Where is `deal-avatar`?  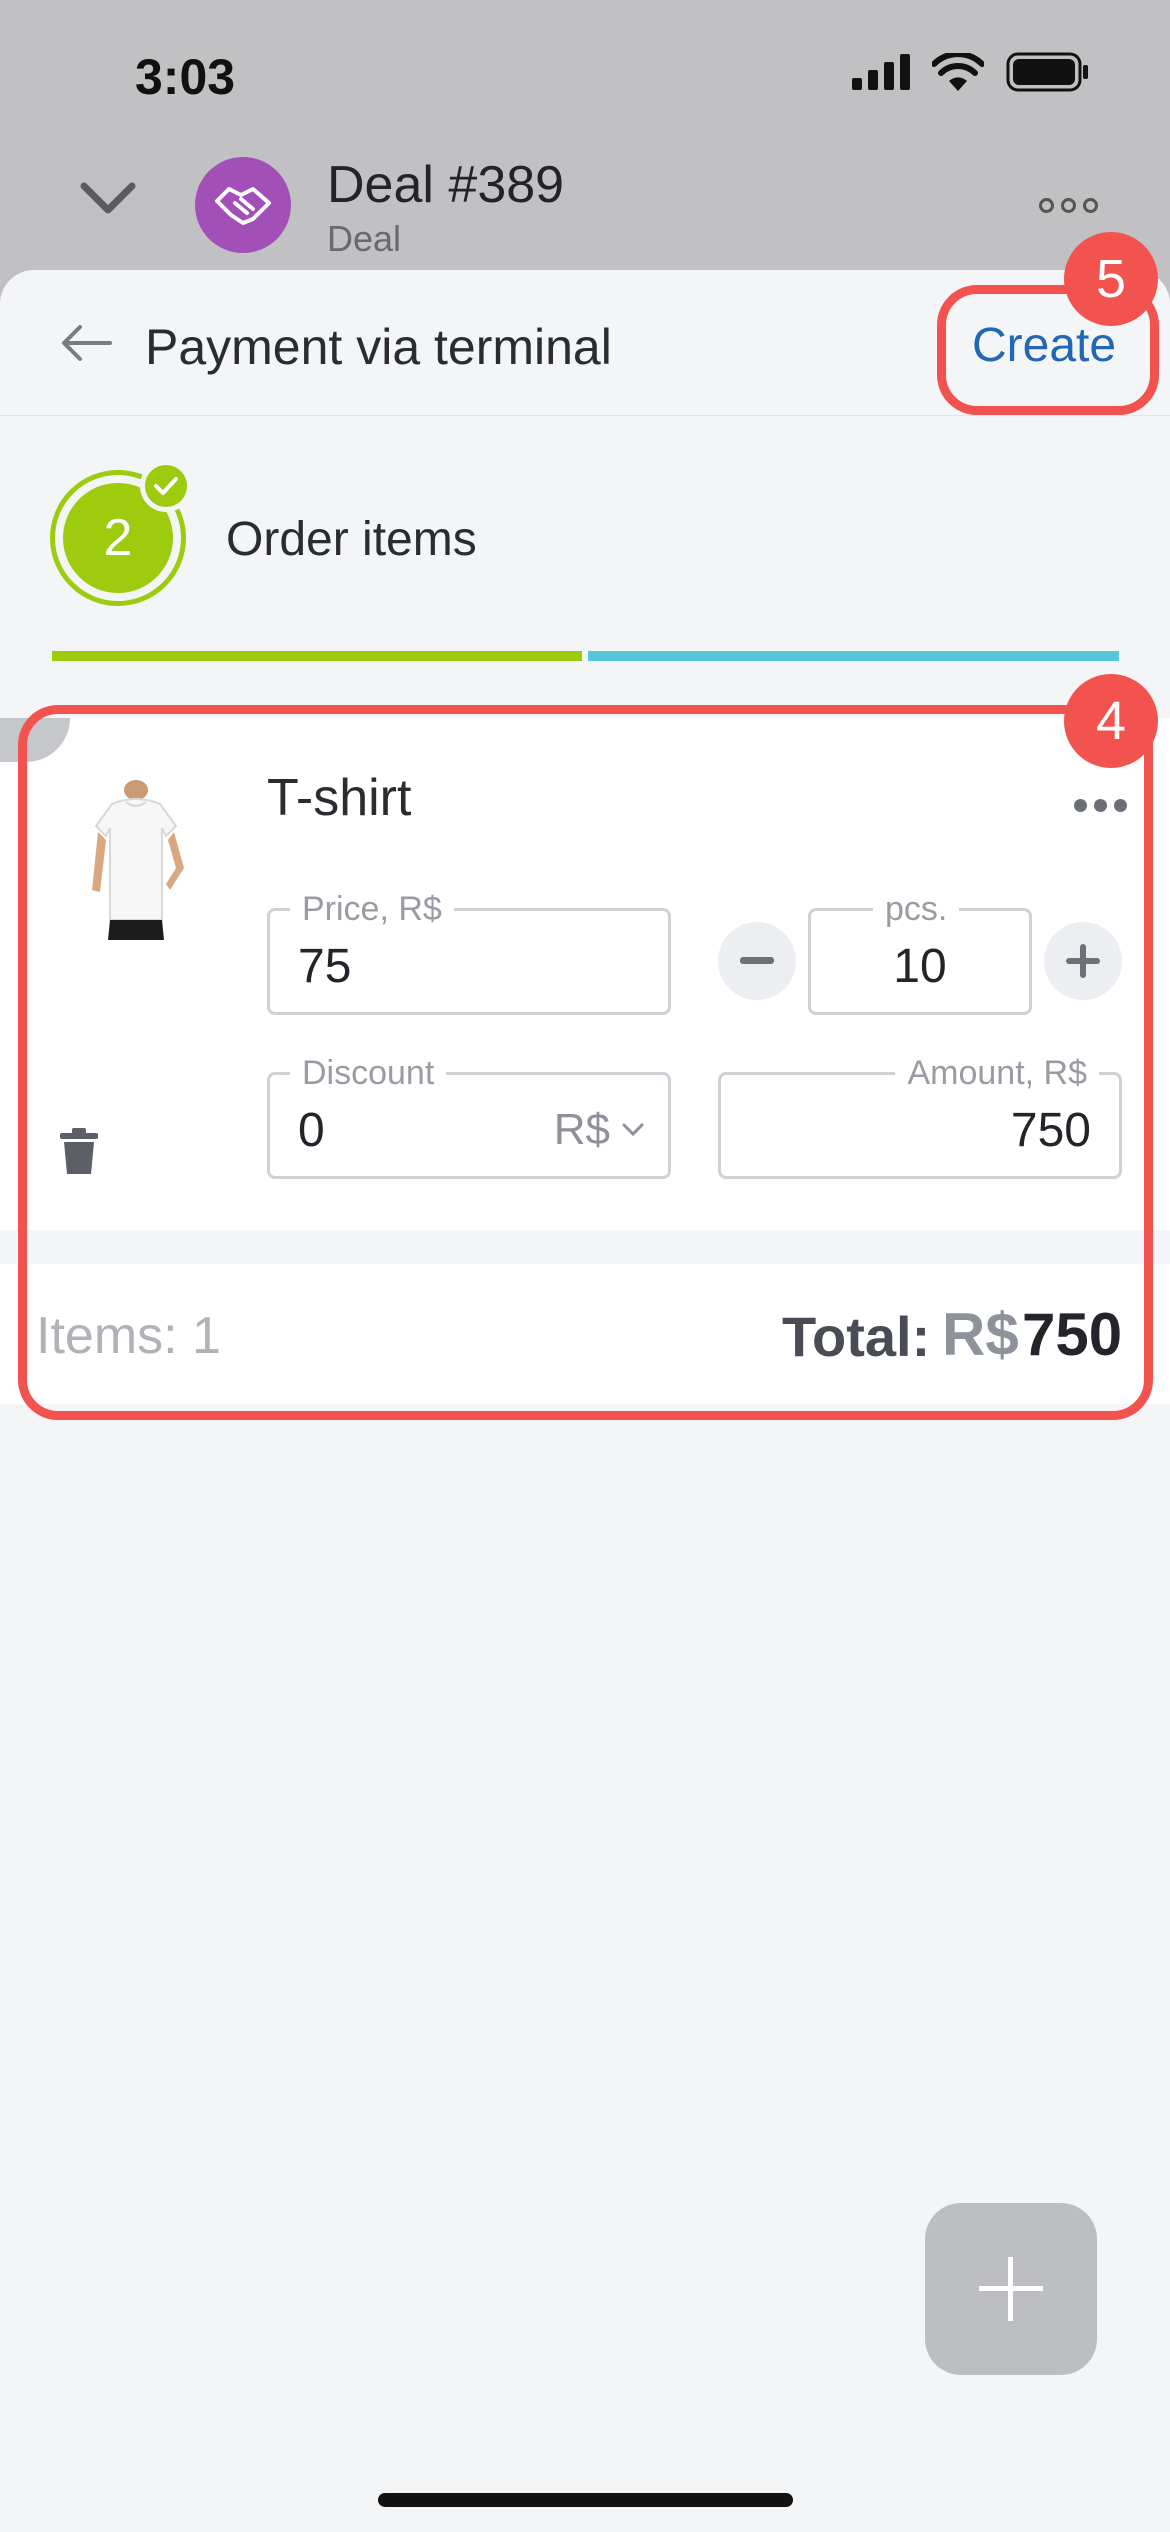
deal-avatar is located at coordinates (243, 205).